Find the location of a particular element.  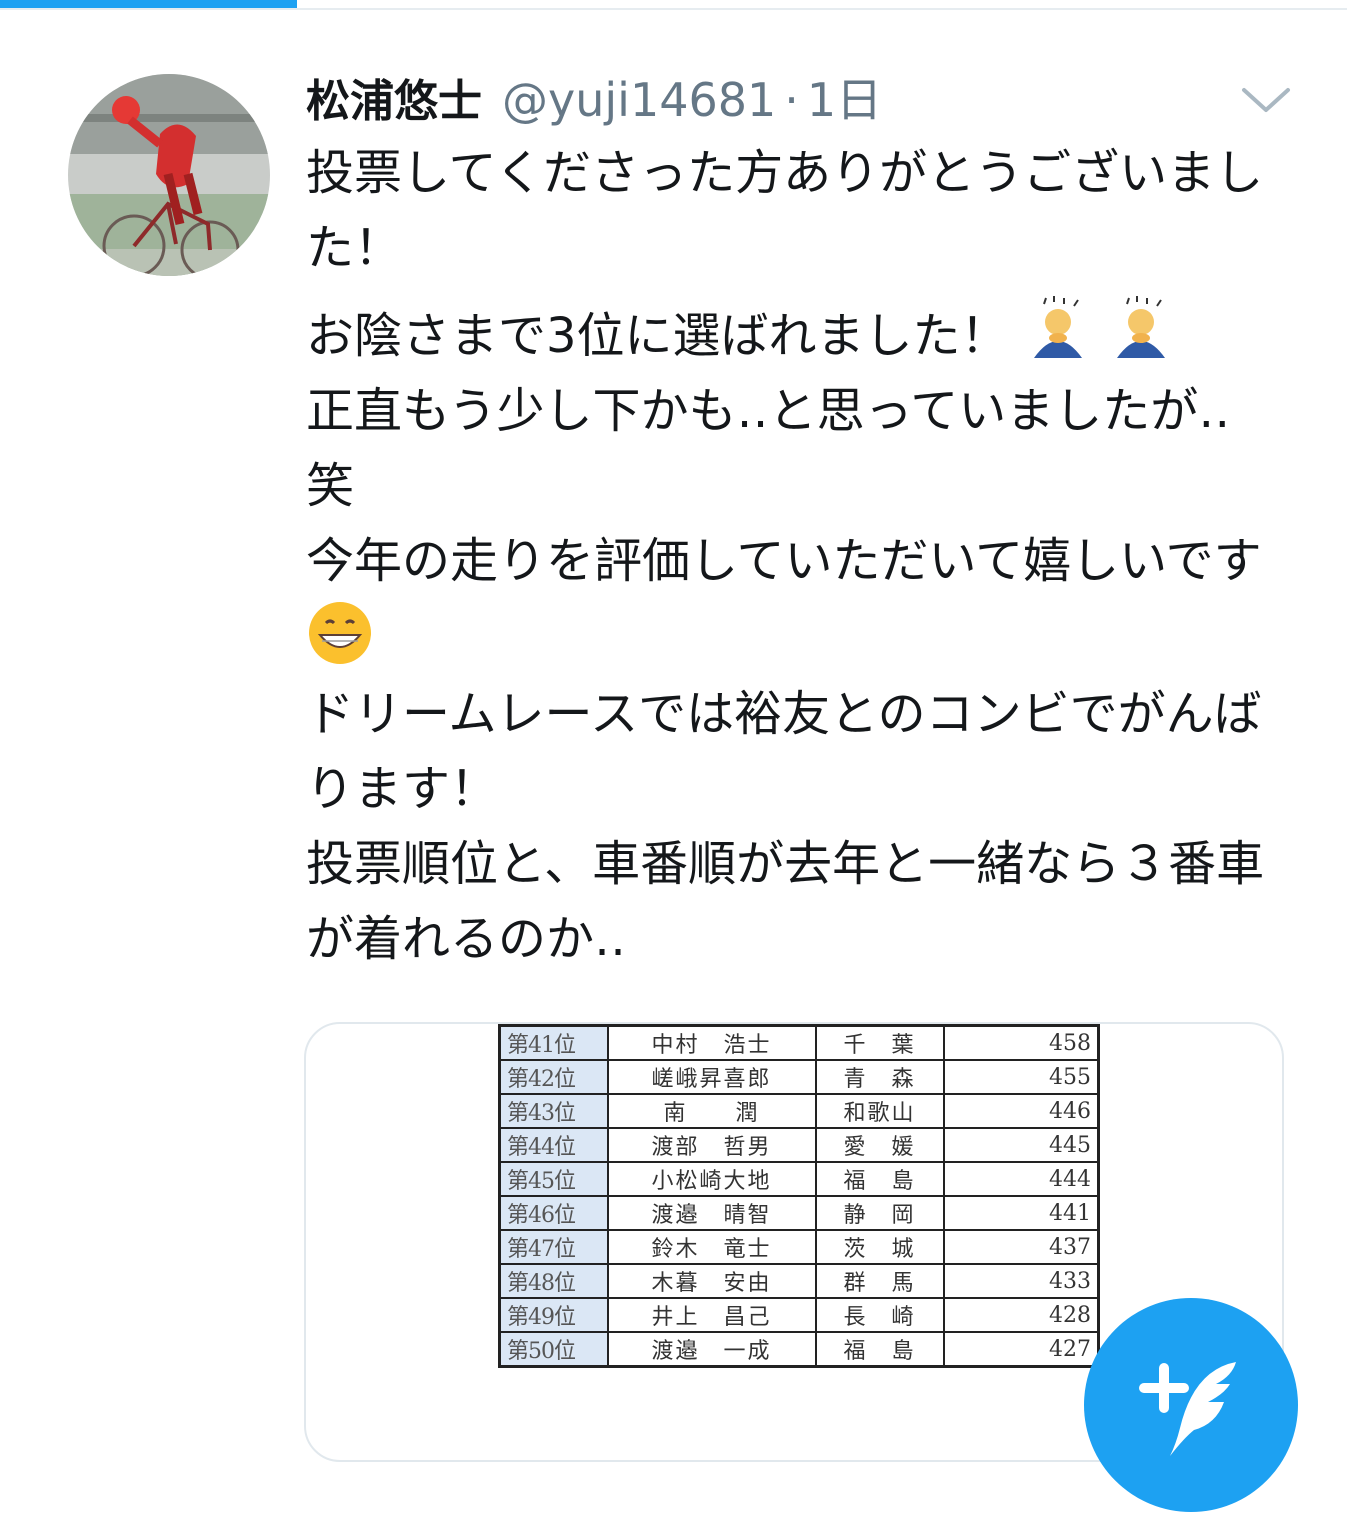

table-cell-pref: 和歌山 is located at coordinates (879, 1111).